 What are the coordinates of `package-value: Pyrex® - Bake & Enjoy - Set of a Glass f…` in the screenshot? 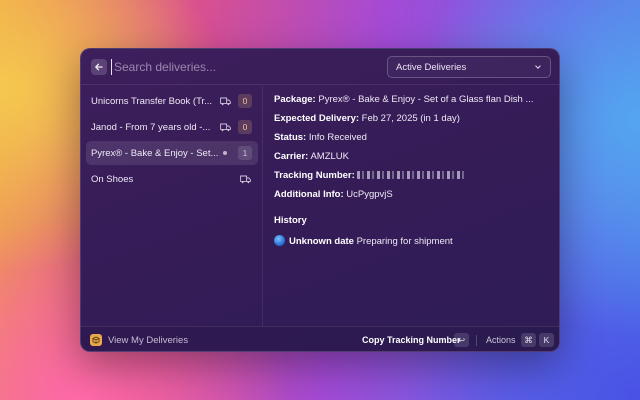 It's located at (426, 99).